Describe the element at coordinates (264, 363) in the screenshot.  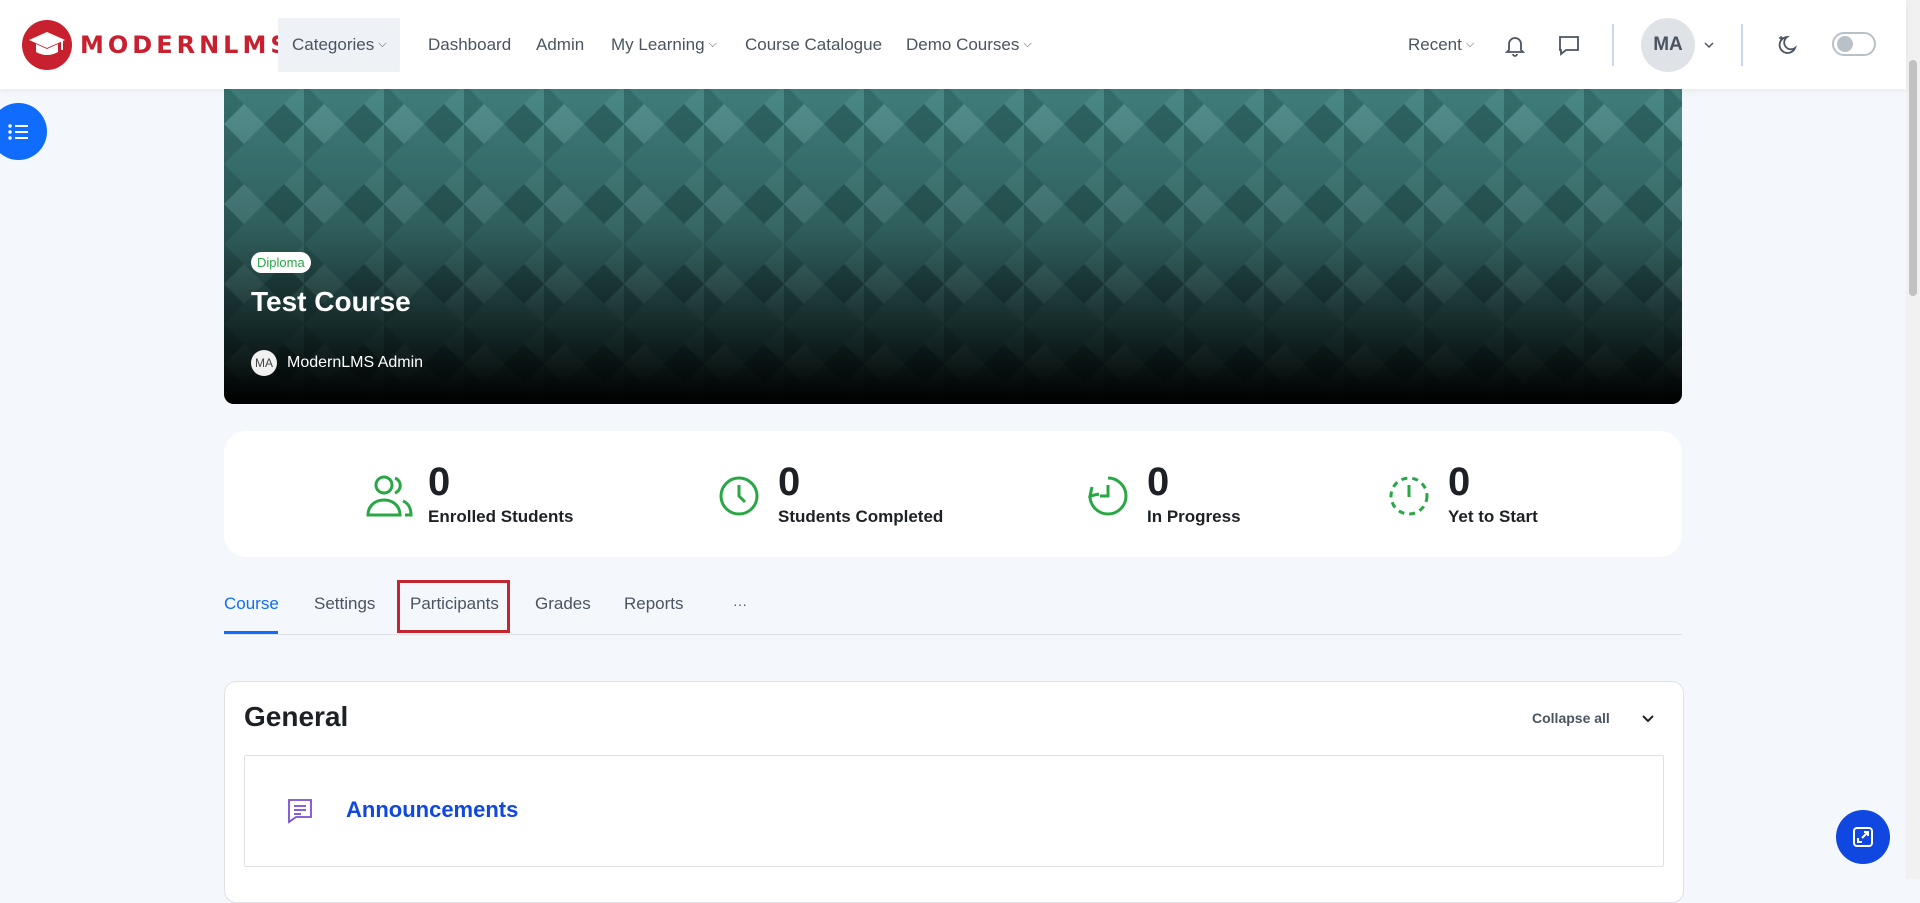
I see `teacher-avatar: MA` at that location.